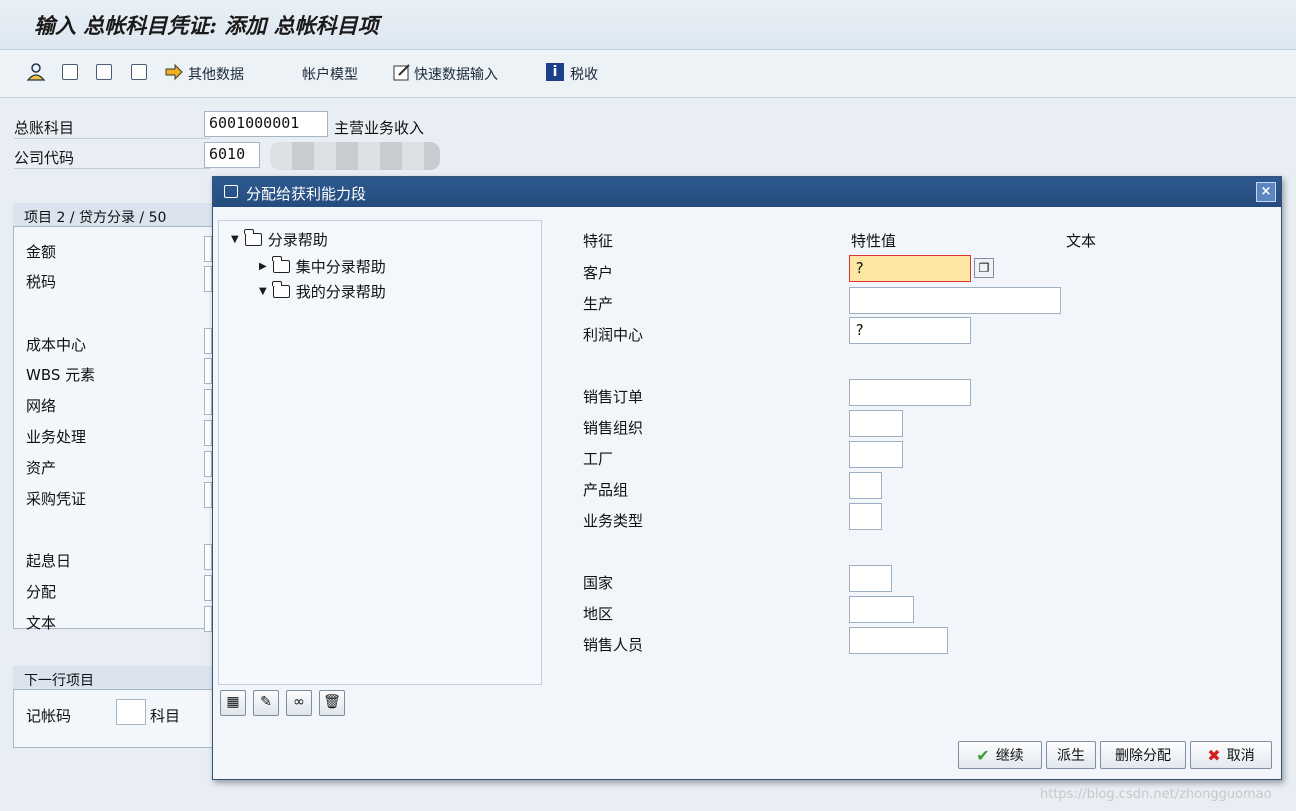  Describe the element at coordinates (41, 592) in the screenshot. I see `assignment-label: 分配` at that location.